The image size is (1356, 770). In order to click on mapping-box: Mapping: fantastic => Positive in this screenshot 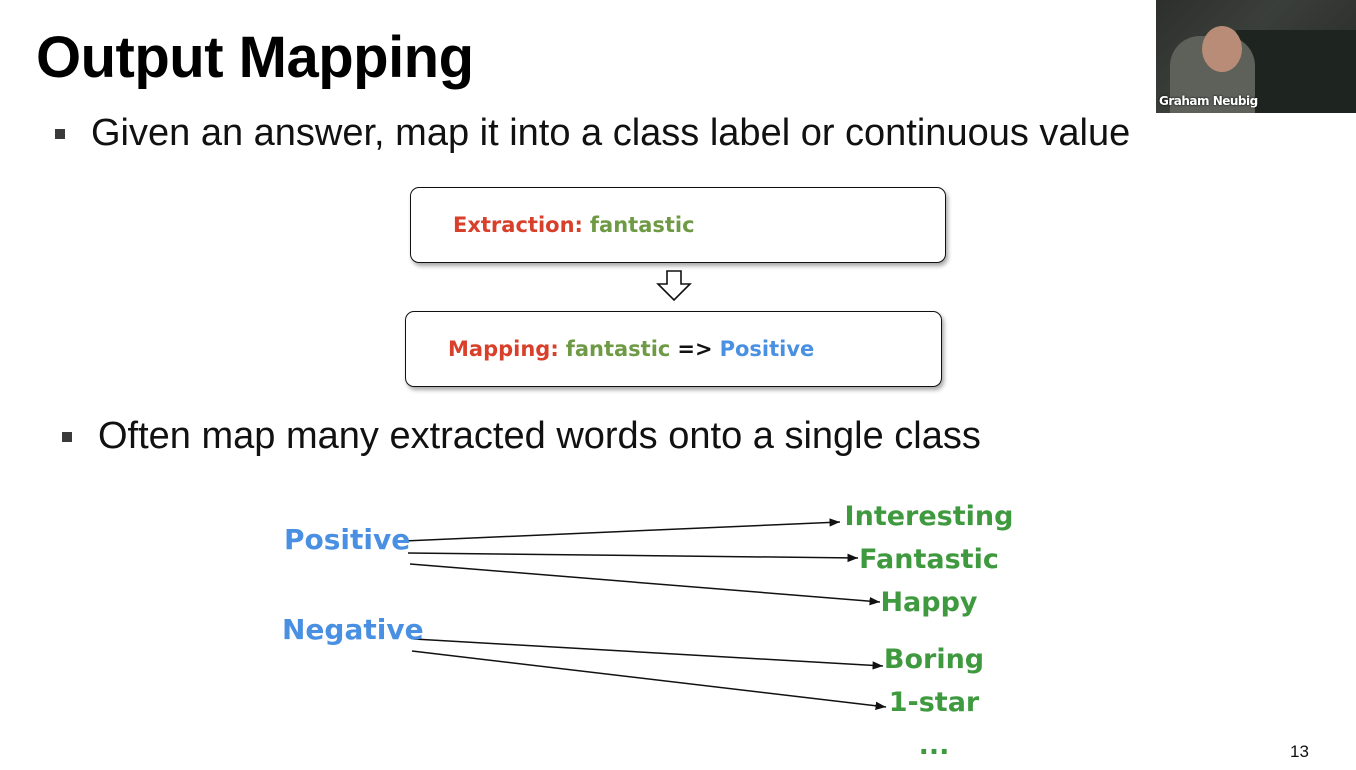, I will do `click(673, 349)`.